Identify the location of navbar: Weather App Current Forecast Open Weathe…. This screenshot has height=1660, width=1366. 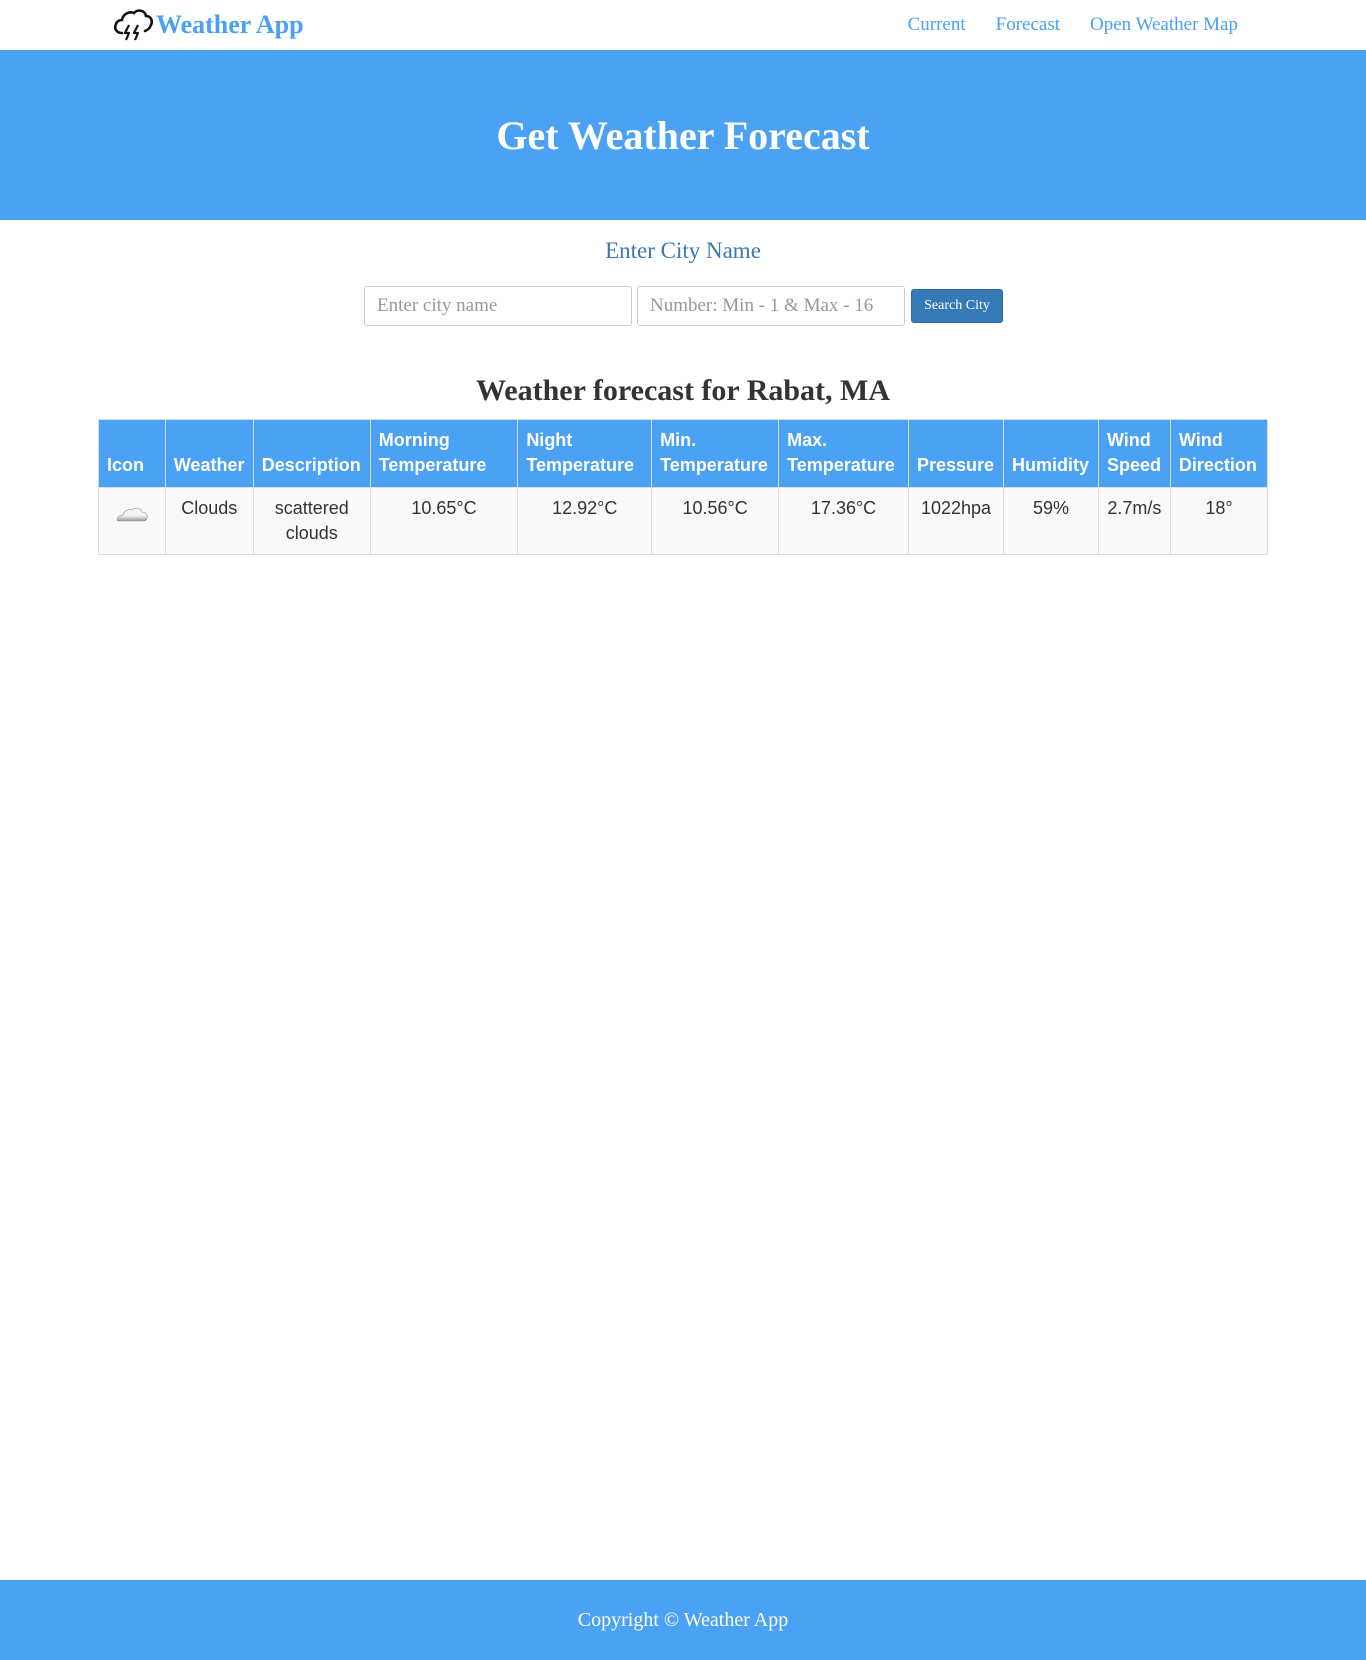
(683, 25).